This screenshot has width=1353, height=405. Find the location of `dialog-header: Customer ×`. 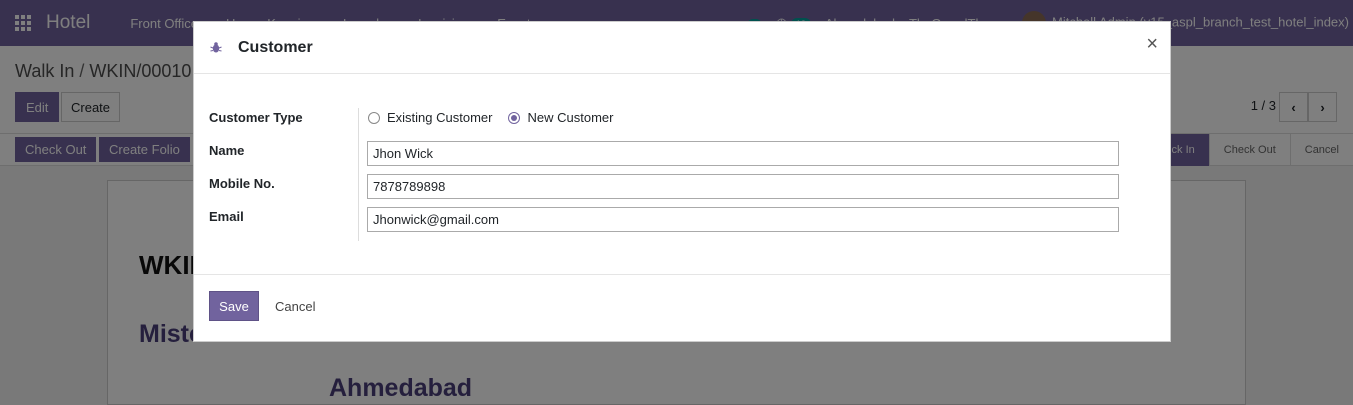

dialog-header: Customer × is located at coordinates (682, 48).